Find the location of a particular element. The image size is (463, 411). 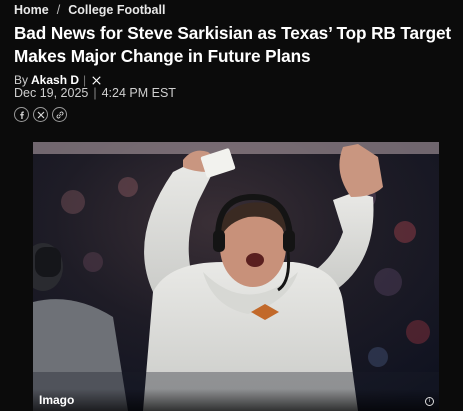

facebook-icon is located at coordinates (21, 115).